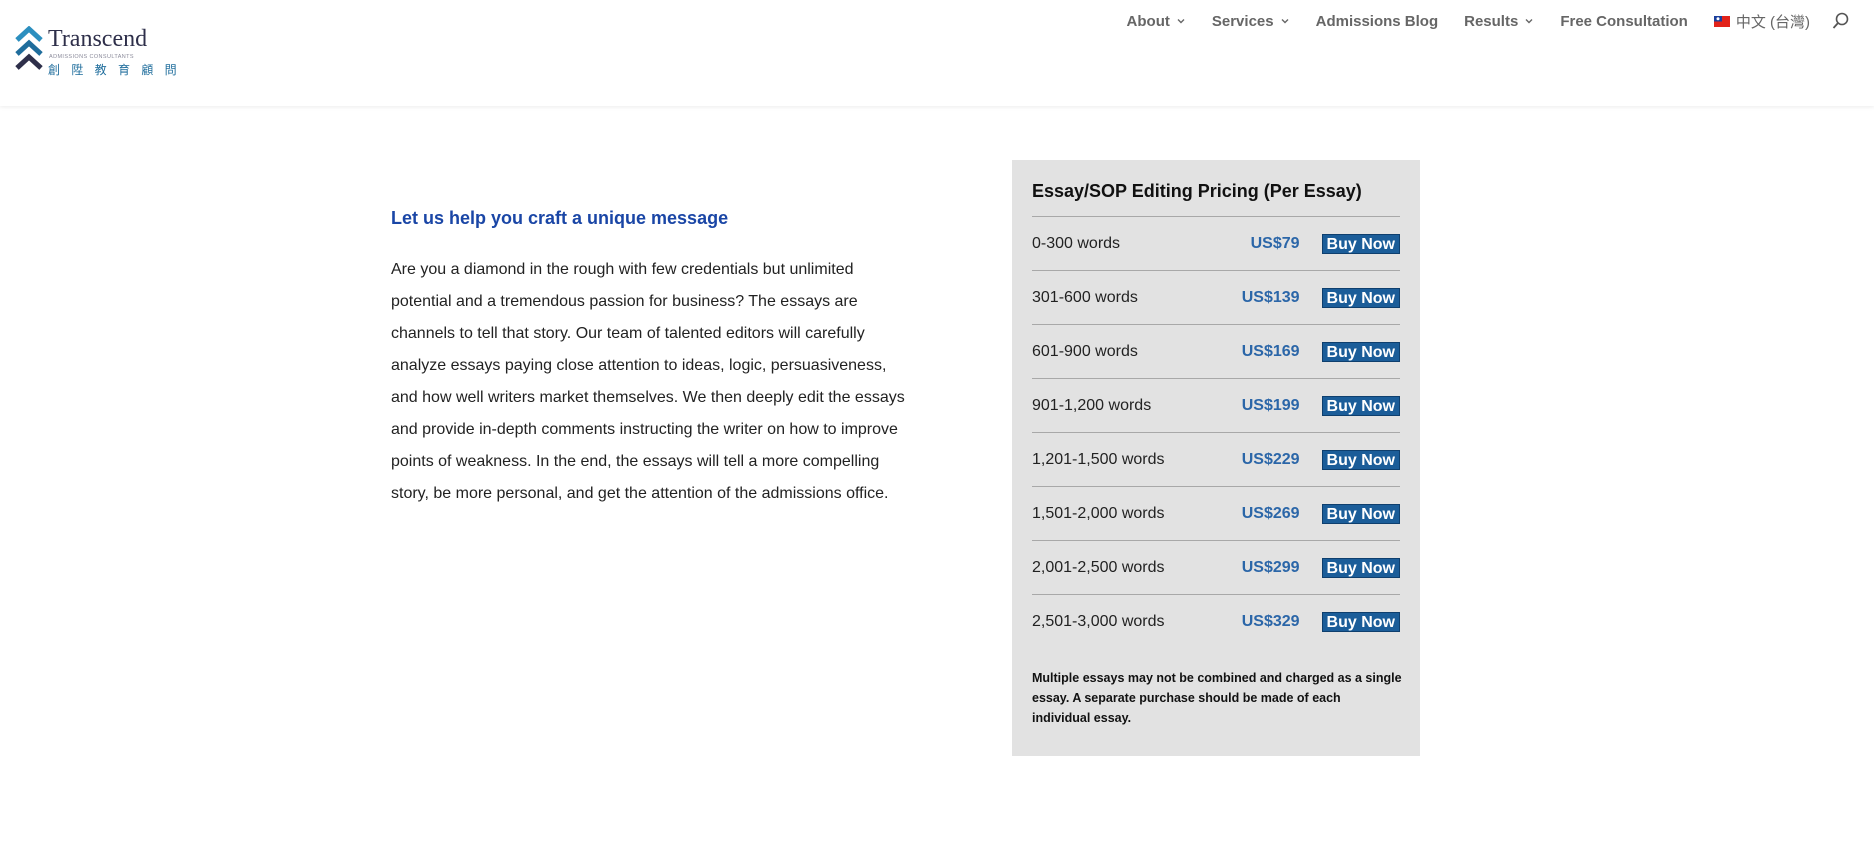  I want to click on language-label: 中文 (台灣), so click(1772, 22).